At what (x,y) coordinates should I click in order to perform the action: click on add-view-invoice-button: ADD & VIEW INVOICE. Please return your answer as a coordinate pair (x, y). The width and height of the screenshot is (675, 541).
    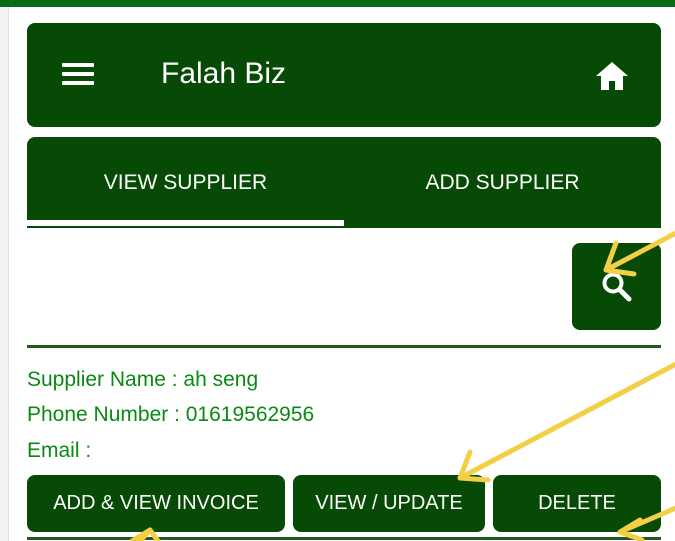
    Looking at the image, I should click on (156, 503).